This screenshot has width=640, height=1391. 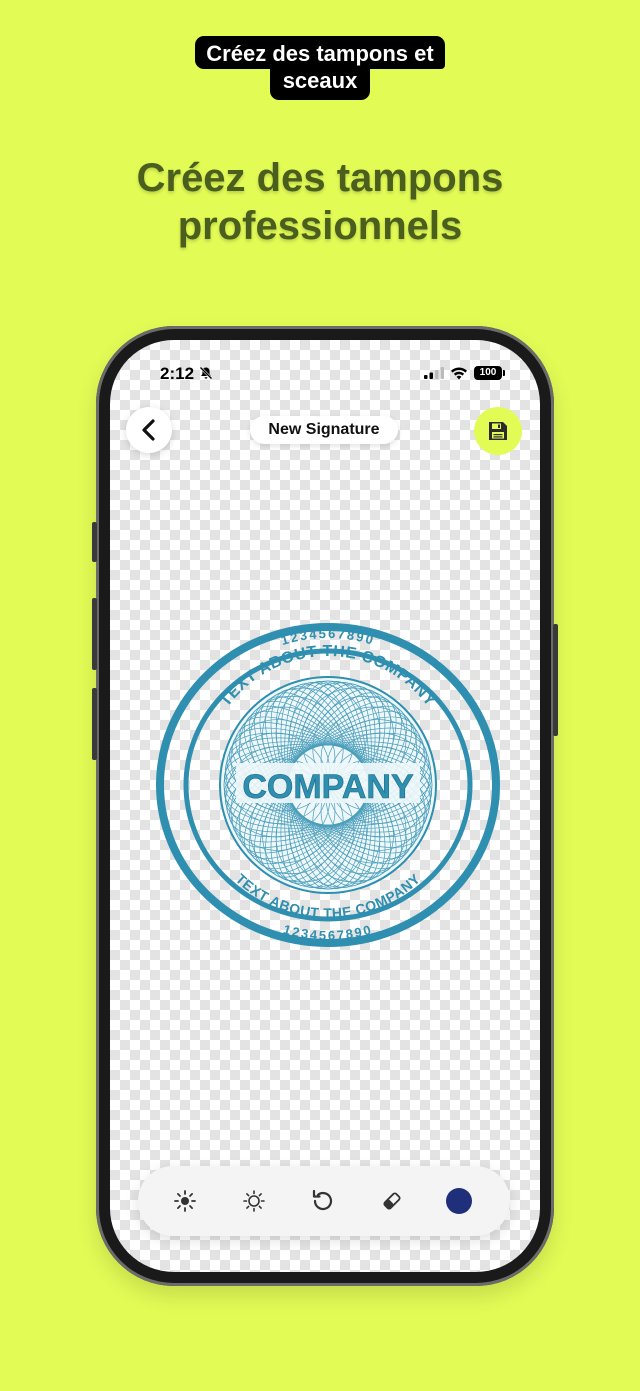 I want to click on rotate-icon, so click(x=322, y=1200).